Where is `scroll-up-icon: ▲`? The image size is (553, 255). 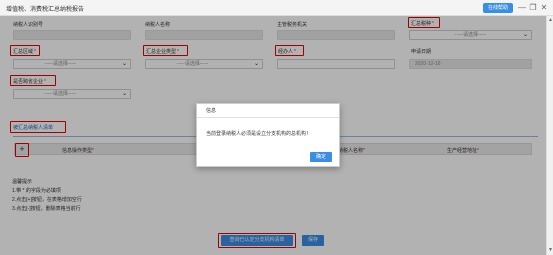
scroll-up-icon: ▲ is located at coordinates (550, 20).